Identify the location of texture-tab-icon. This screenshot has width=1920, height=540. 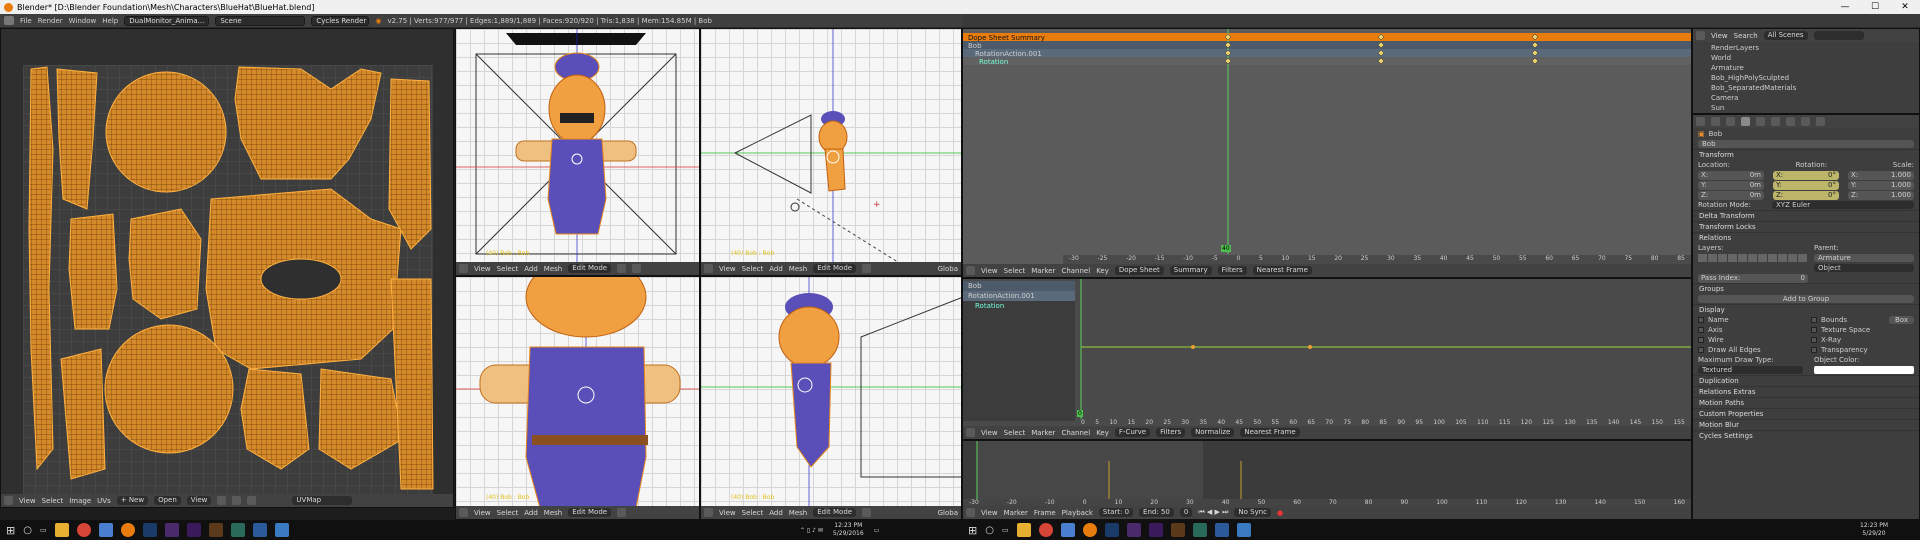
(1820, 121).